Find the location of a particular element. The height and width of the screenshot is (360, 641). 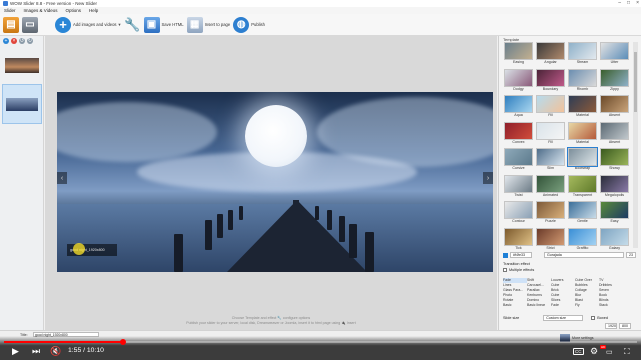

scrollbar-thumb is located at coordinates (635, 82).